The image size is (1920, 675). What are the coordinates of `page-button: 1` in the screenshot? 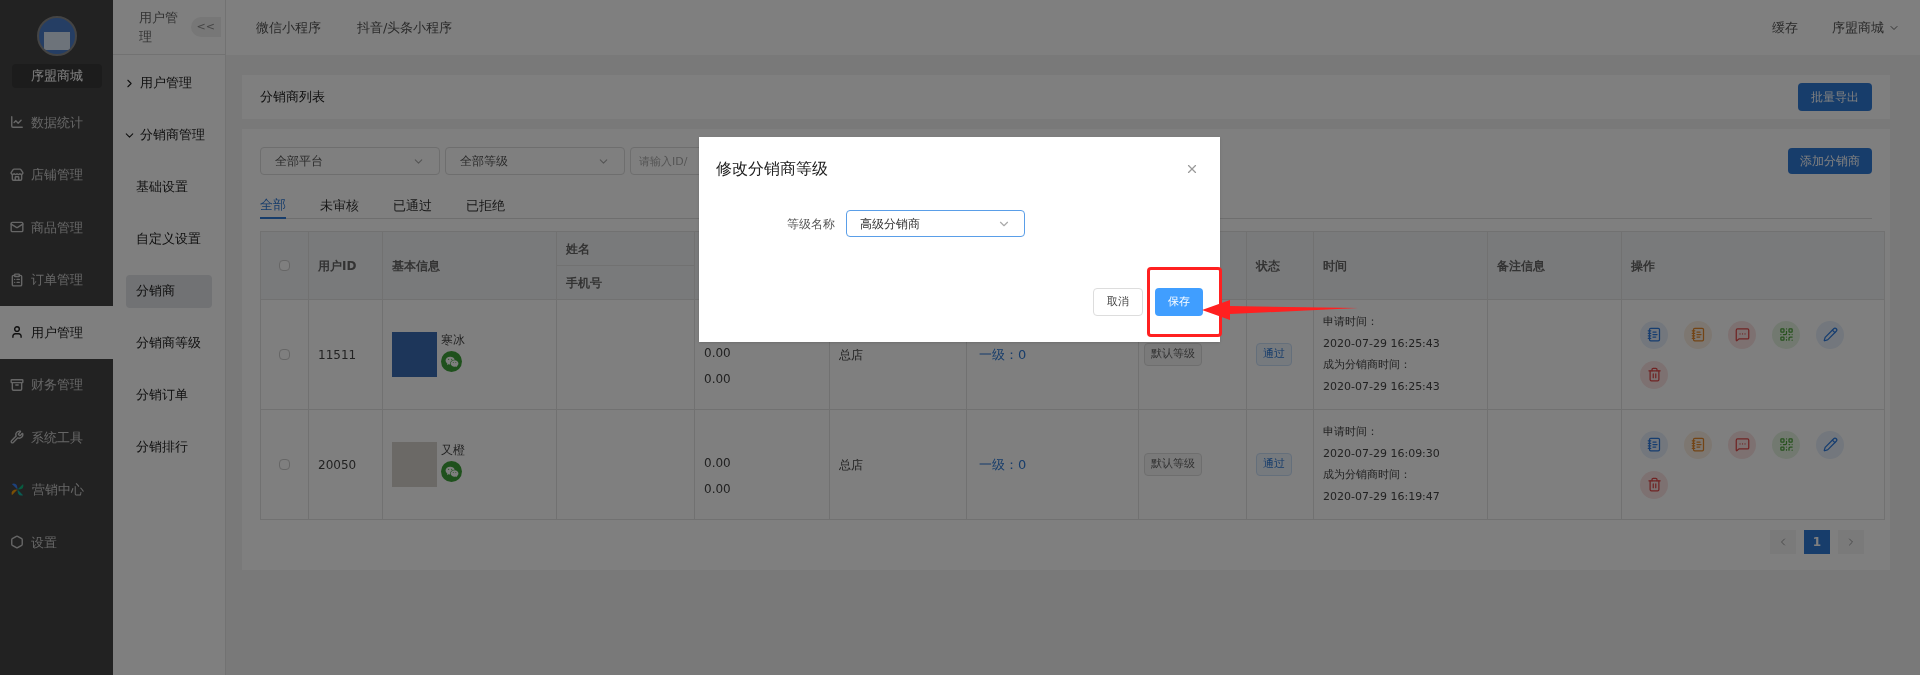 It's located at (1817, 542).